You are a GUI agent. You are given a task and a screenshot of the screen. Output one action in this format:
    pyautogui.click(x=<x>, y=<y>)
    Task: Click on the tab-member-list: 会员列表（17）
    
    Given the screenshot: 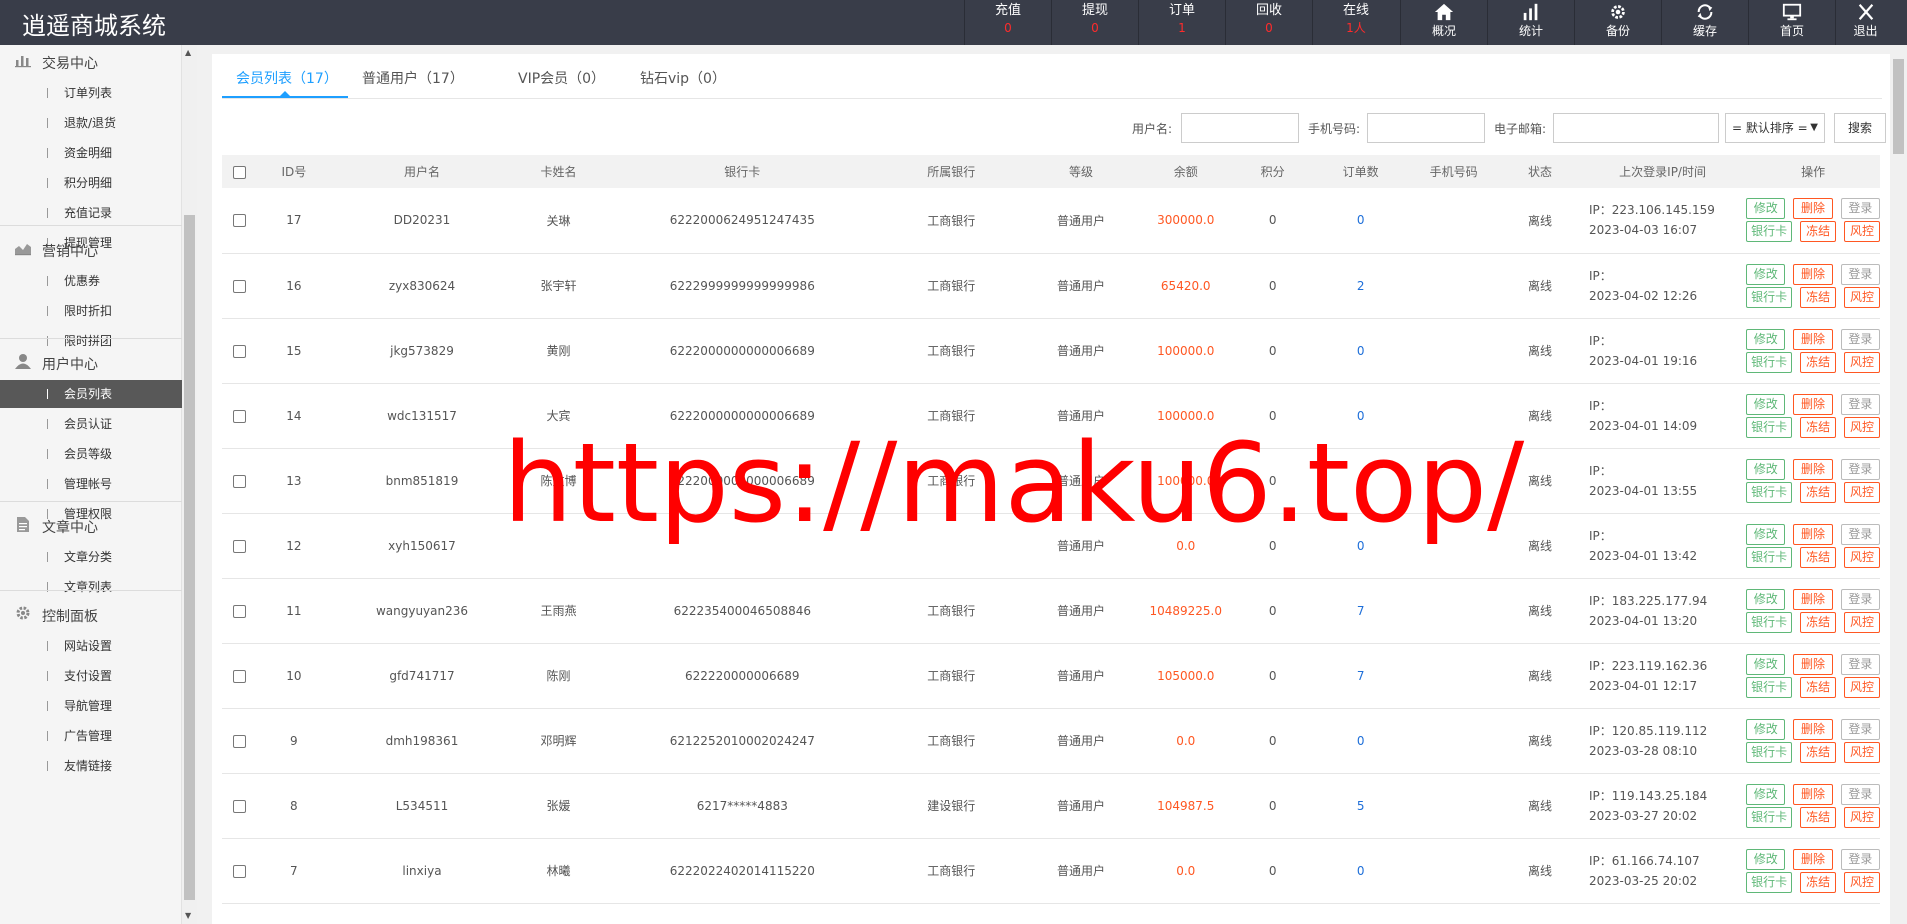 What is the action you would take?
    pyautogui.click(x=287, y=78)
    